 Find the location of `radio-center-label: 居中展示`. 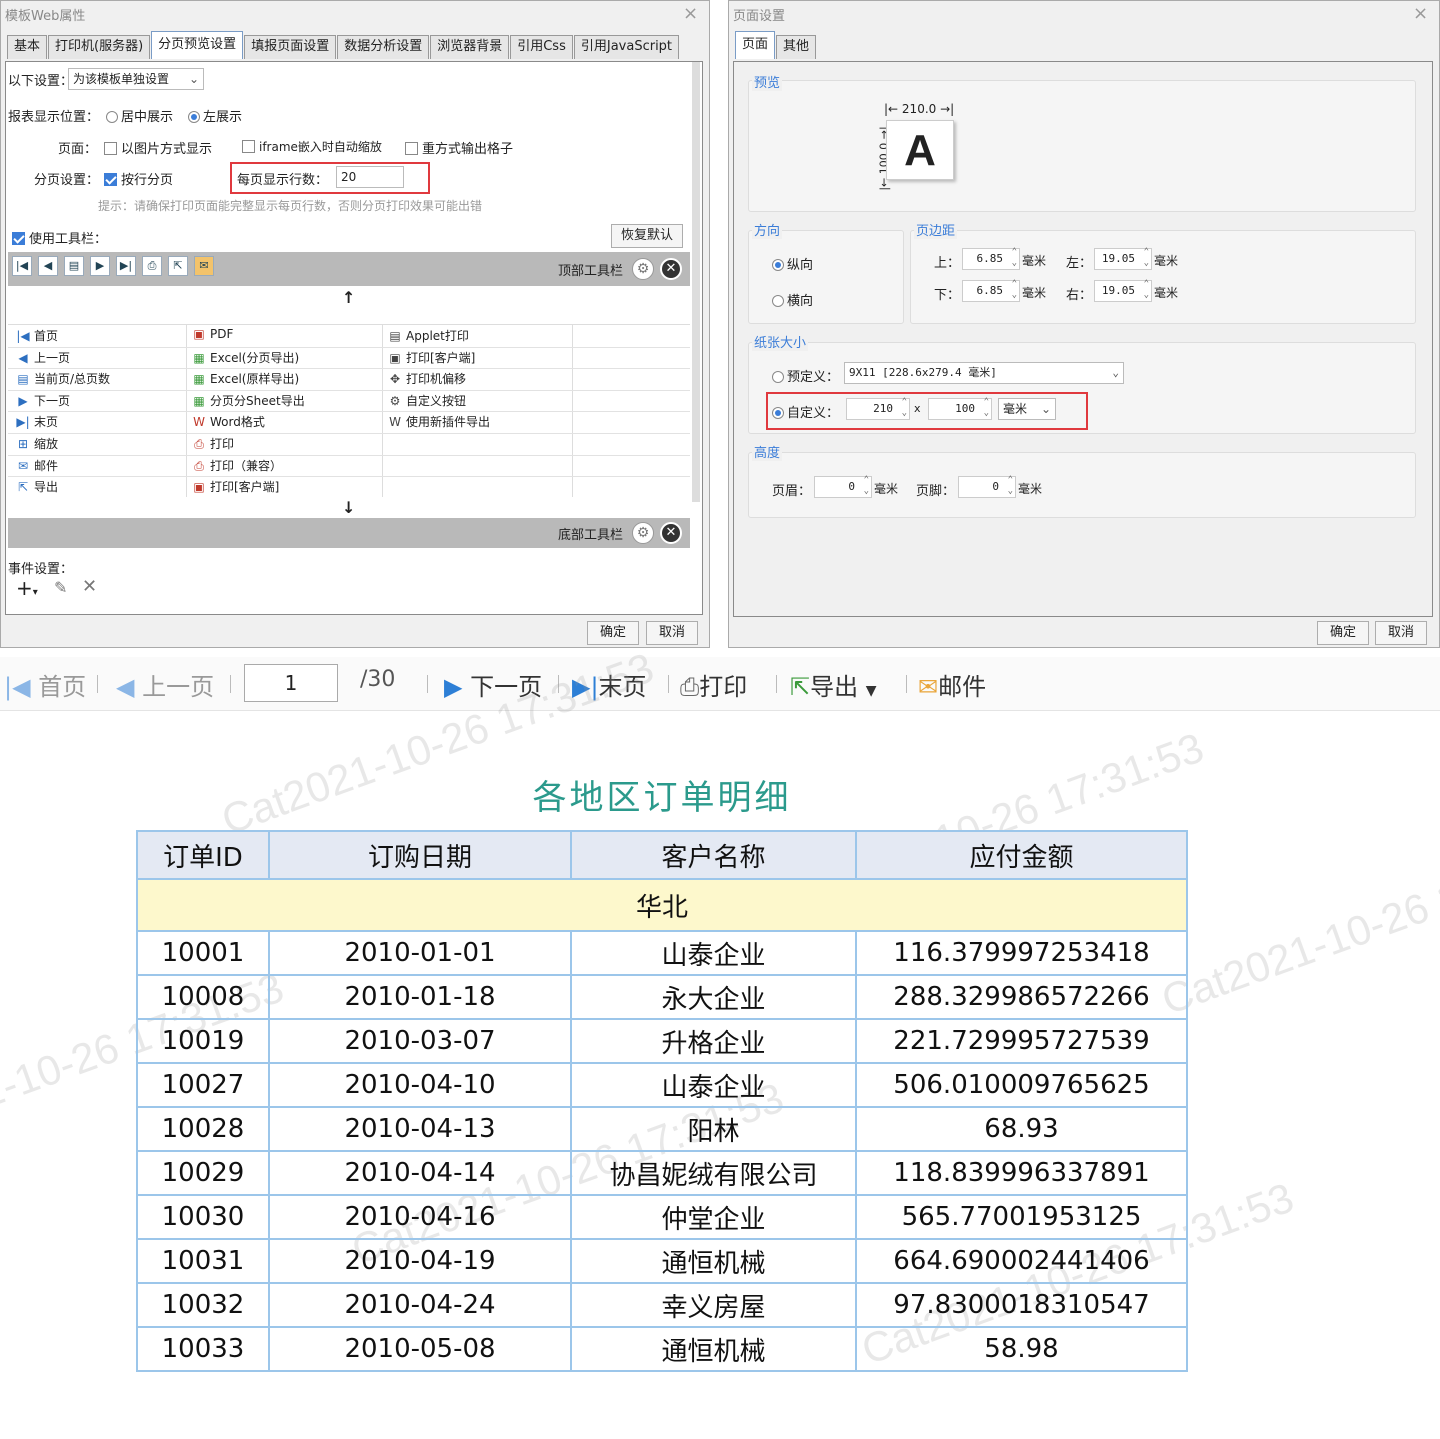

radio-center-label: 居中展示 is located at coordinates (147, 117).